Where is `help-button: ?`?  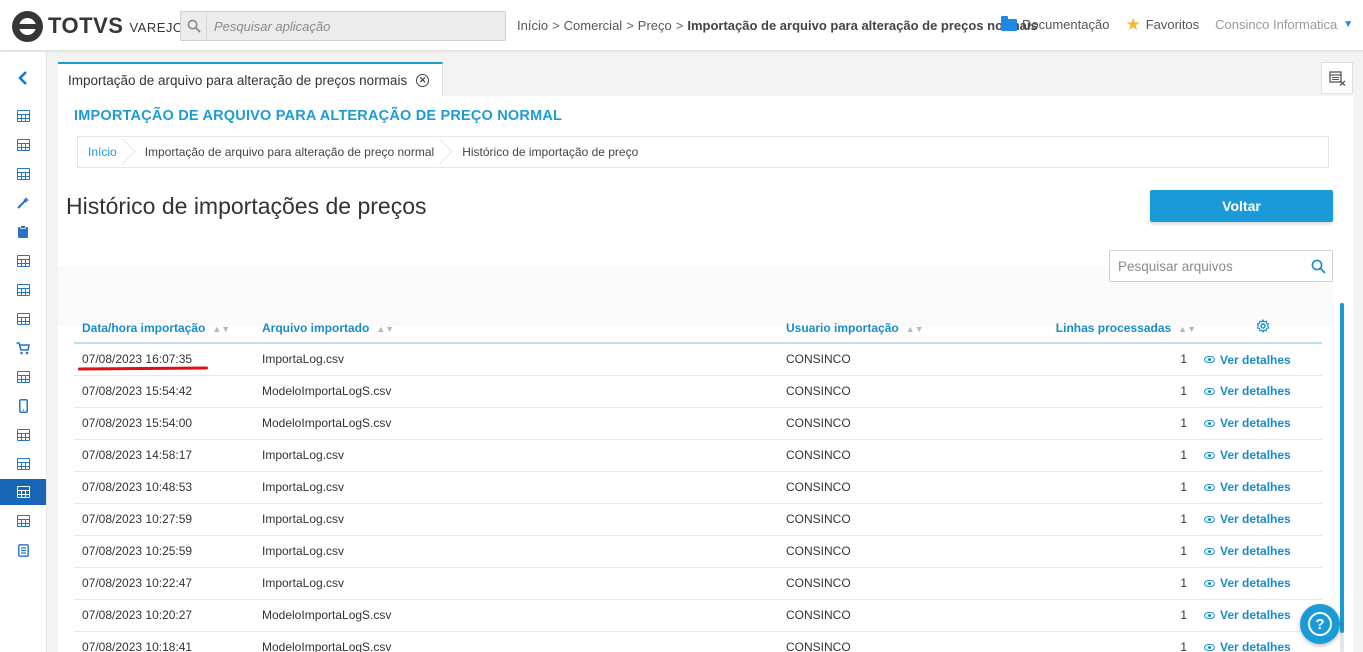 help-button: ? is located at coordinates (1320, 624).